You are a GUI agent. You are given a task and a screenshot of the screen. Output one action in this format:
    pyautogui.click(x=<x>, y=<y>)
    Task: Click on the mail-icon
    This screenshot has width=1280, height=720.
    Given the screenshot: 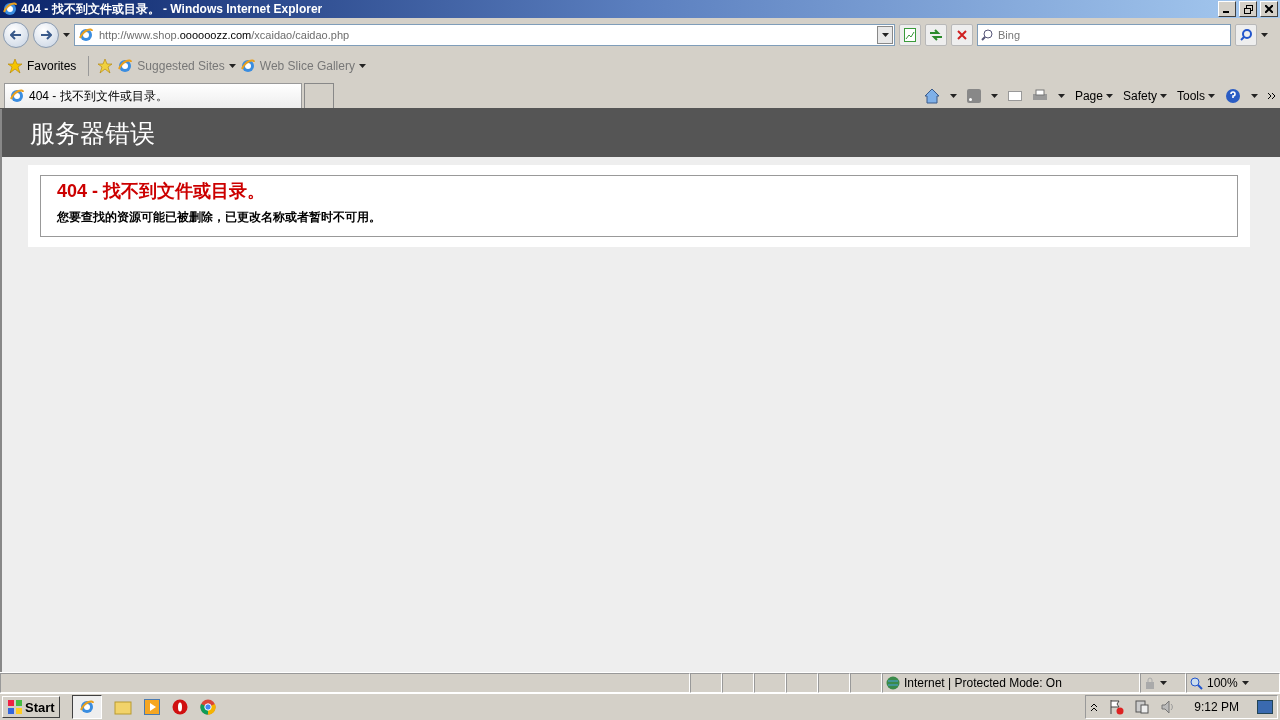 What is the action you would take?
    pyautogui.click(x=1014, y=96)
    